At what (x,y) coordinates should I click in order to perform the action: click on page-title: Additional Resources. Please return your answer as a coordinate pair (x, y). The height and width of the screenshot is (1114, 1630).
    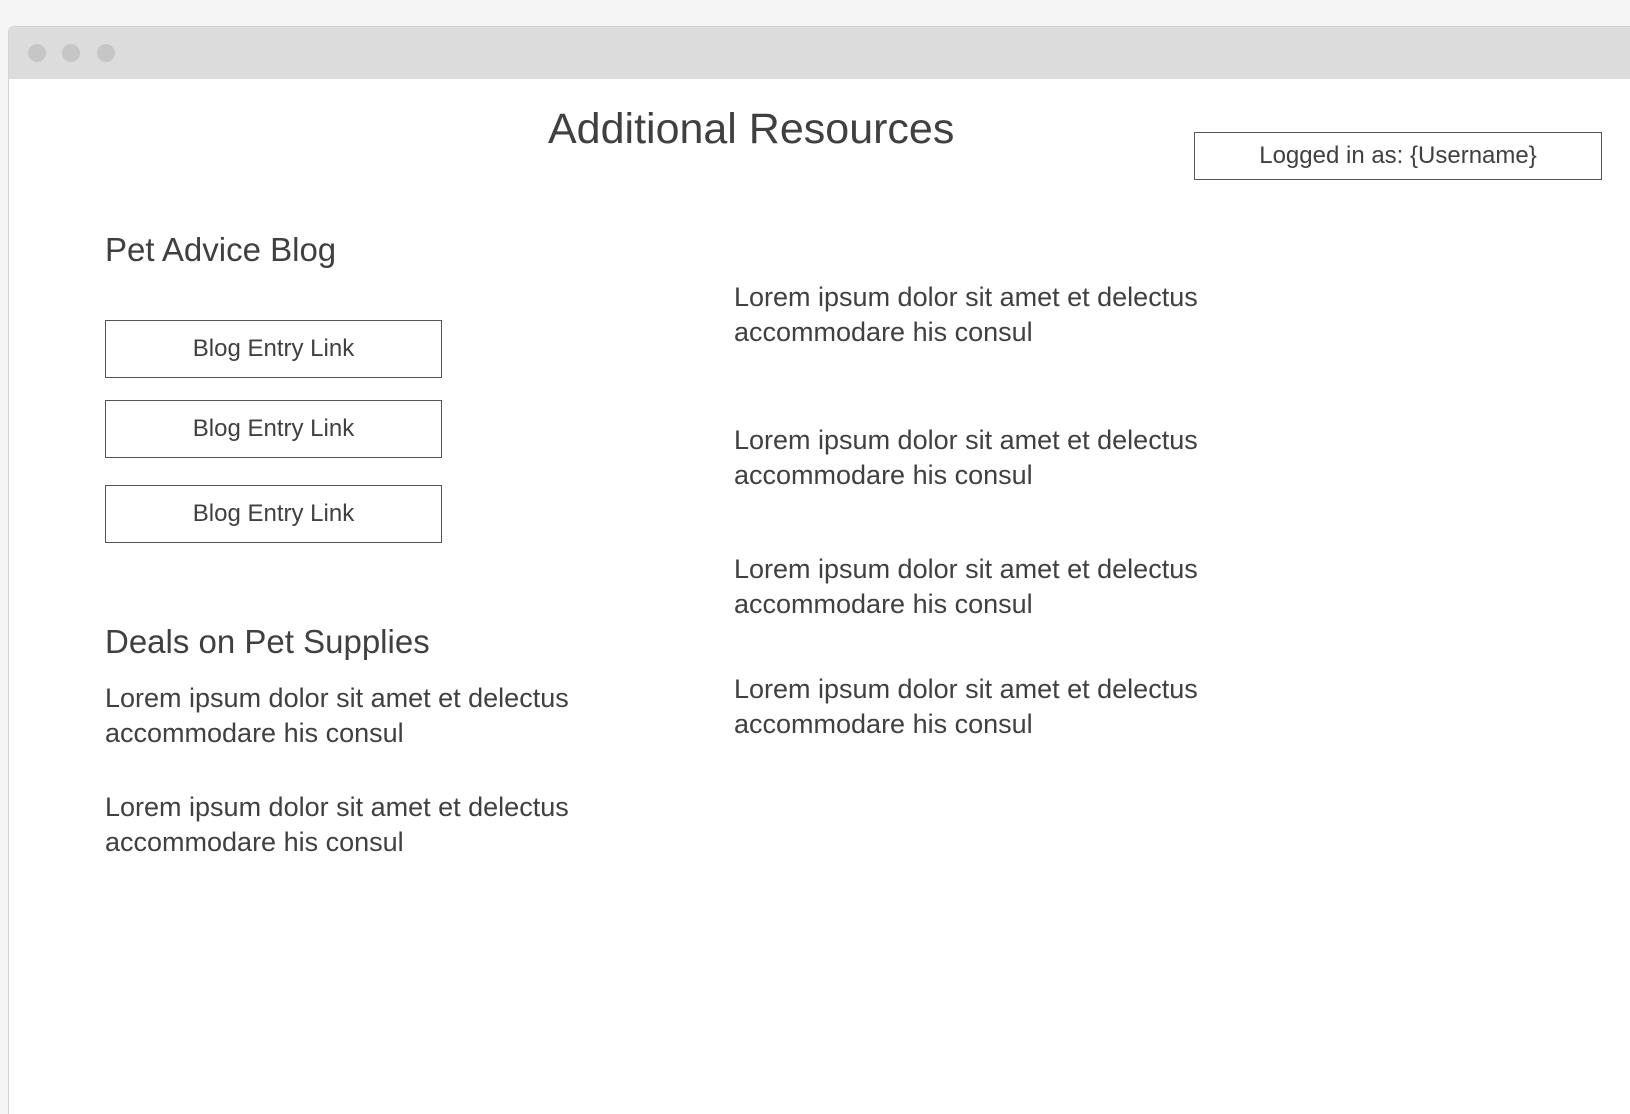
    Looking at the image, I should click on (751, 129).